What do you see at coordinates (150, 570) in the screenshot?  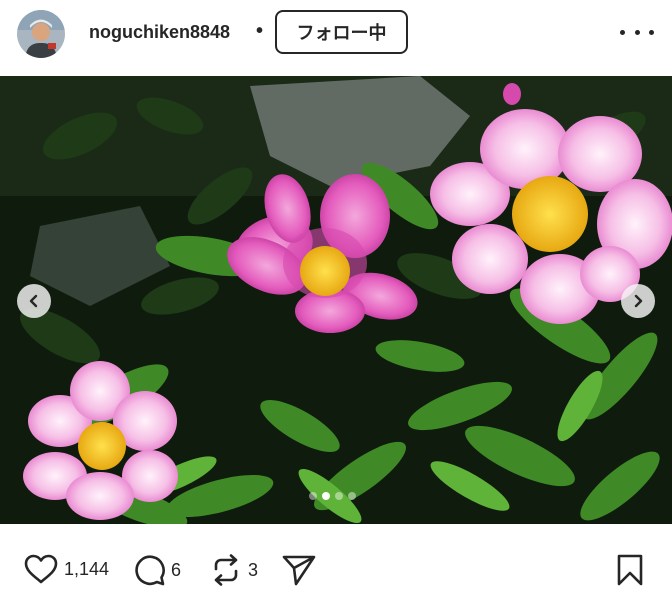 I see `comment-icon` at bounding box center [150, 570].